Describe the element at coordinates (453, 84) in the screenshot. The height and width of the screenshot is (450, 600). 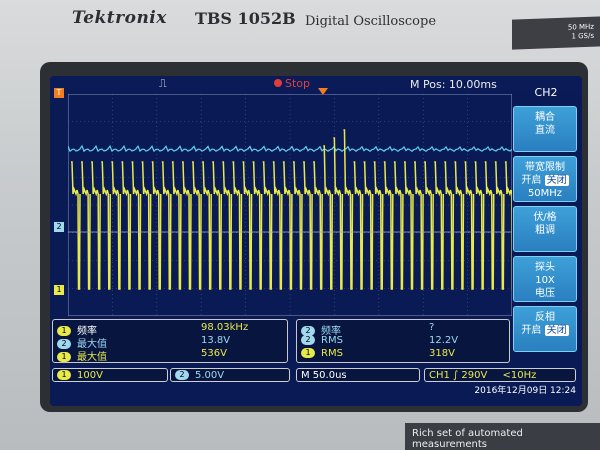
I see `m-position-readout: M Pos: 10.00ms` at that location.